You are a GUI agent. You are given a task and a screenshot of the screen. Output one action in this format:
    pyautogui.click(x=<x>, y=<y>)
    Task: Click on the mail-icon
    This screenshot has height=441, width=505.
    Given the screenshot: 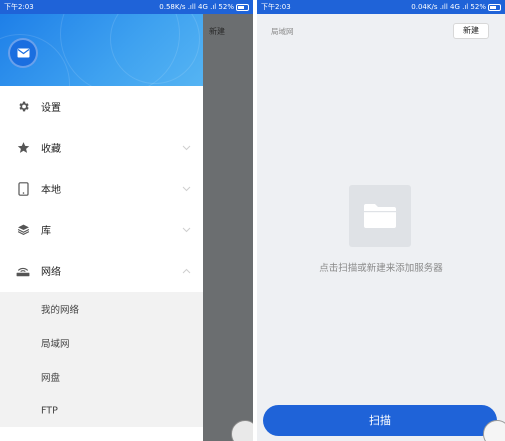 What is the action you would take?
    pyautogui.click(x=23, y=53)
    